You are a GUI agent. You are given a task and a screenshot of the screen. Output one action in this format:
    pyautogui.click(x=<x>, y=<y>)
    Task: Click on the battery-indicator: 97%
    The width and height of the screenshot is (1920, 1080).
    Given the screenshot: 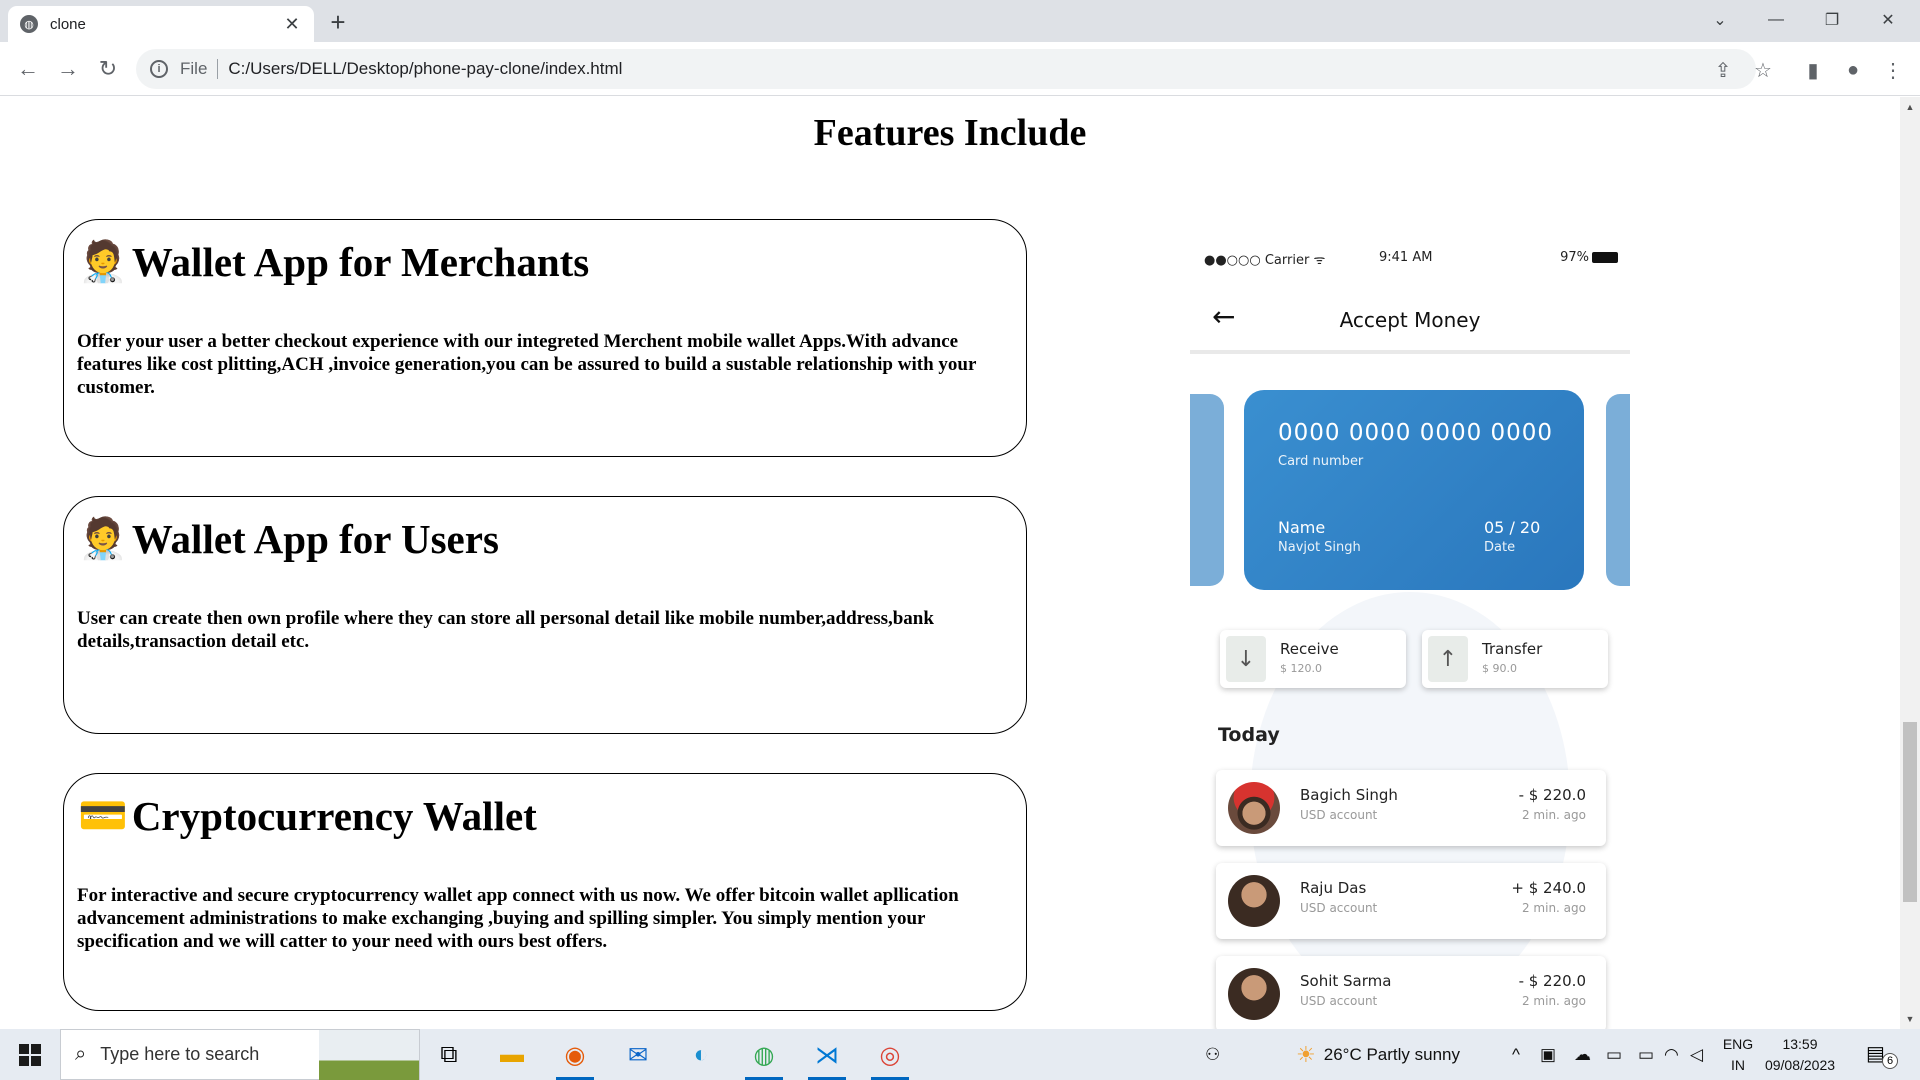 What is the action you would take?
    pyautogui.click(x=1589, y=257)
    